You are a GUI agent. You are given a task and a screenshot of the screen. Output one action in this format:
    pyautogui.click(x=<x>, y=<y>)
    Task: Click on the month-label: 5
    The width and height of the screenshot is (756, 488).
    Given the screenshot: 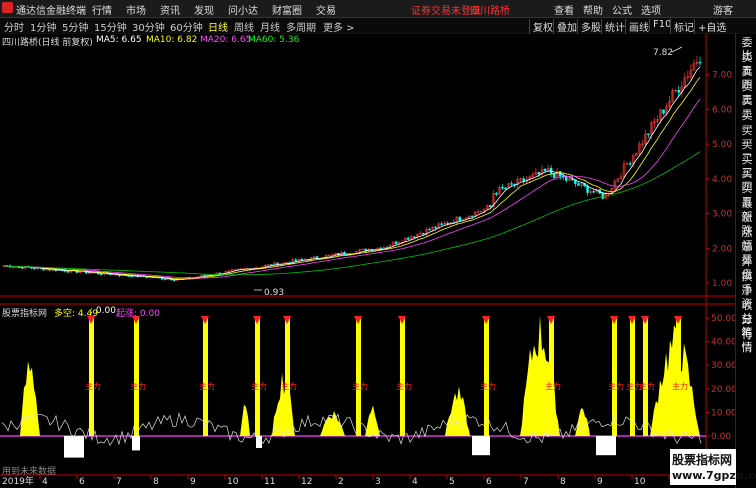 What is the action you would take?
    pyautogui.click(x=452, y=482)
    